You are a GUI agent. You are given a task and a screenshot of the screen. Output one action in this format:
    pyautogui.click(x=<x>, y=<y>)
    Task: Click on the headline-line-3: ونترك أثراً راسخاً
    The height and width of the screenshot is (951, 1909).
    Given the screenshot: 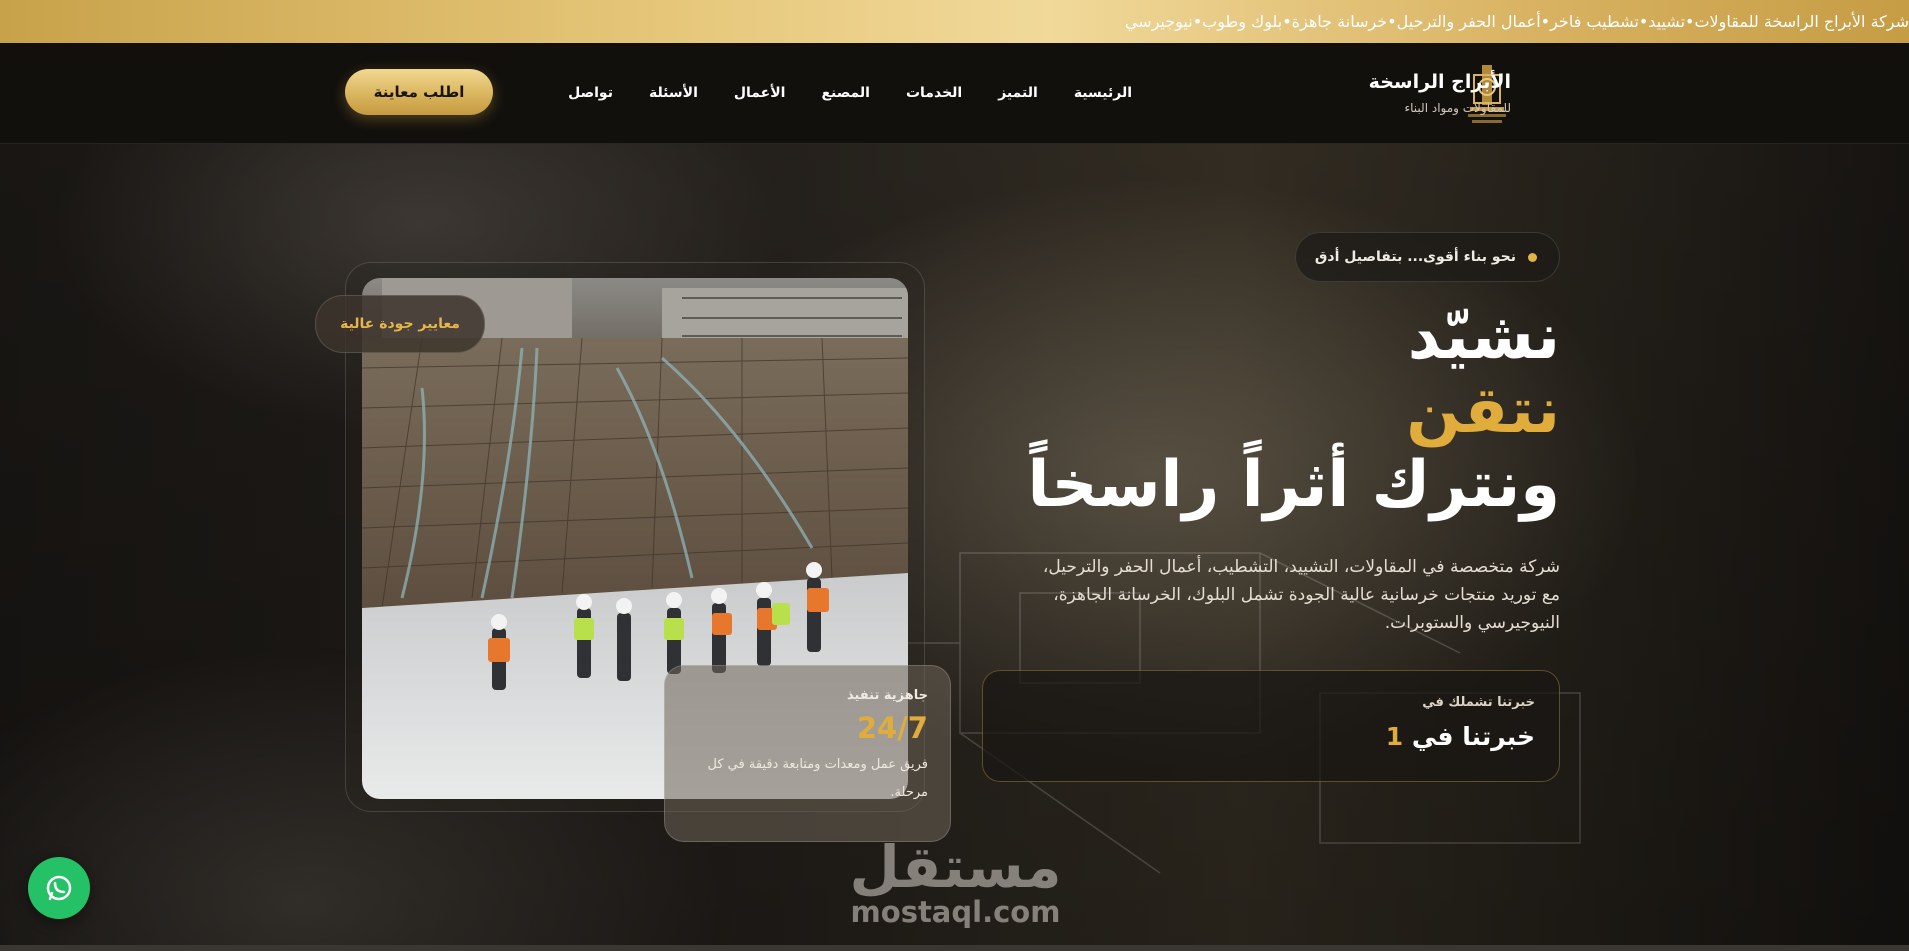 What is the action you would take?
    pyautogui.click(x=1293, y=485)
    